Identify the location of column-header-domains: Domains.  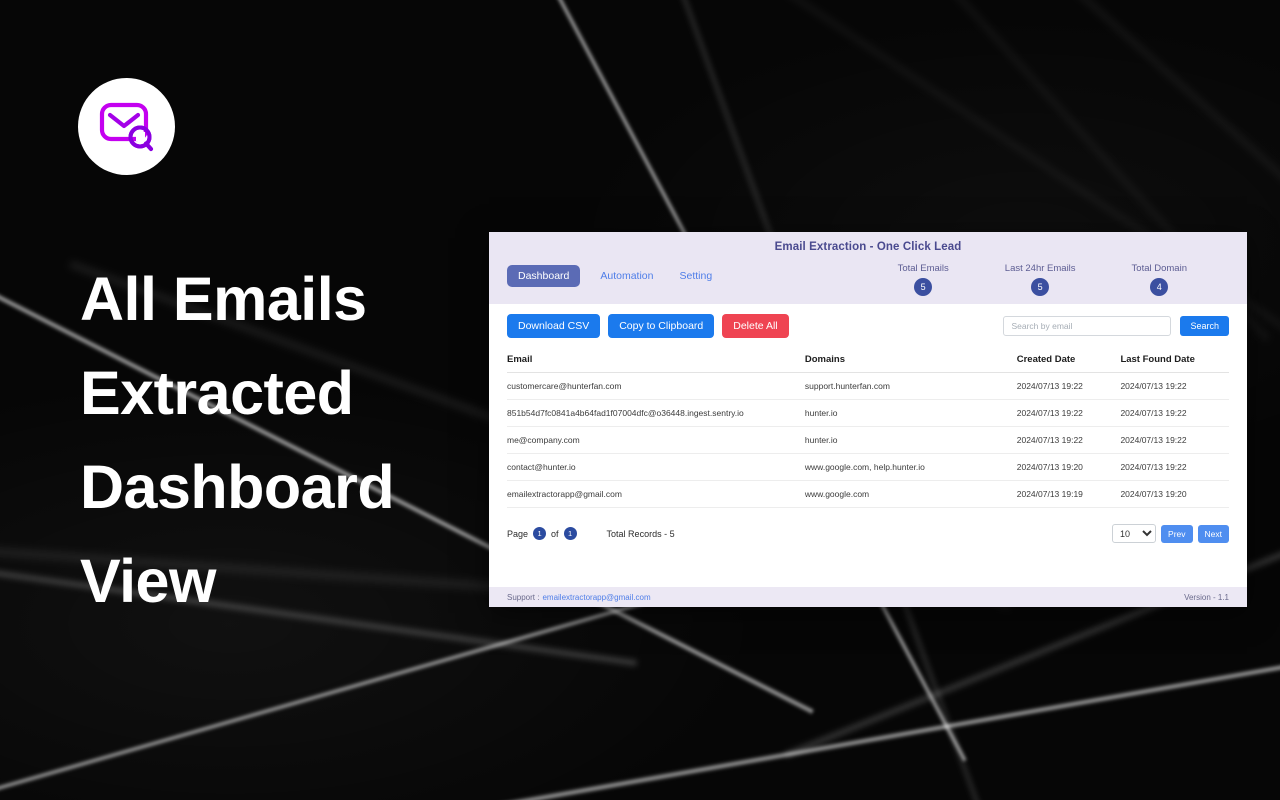
(910, 360).